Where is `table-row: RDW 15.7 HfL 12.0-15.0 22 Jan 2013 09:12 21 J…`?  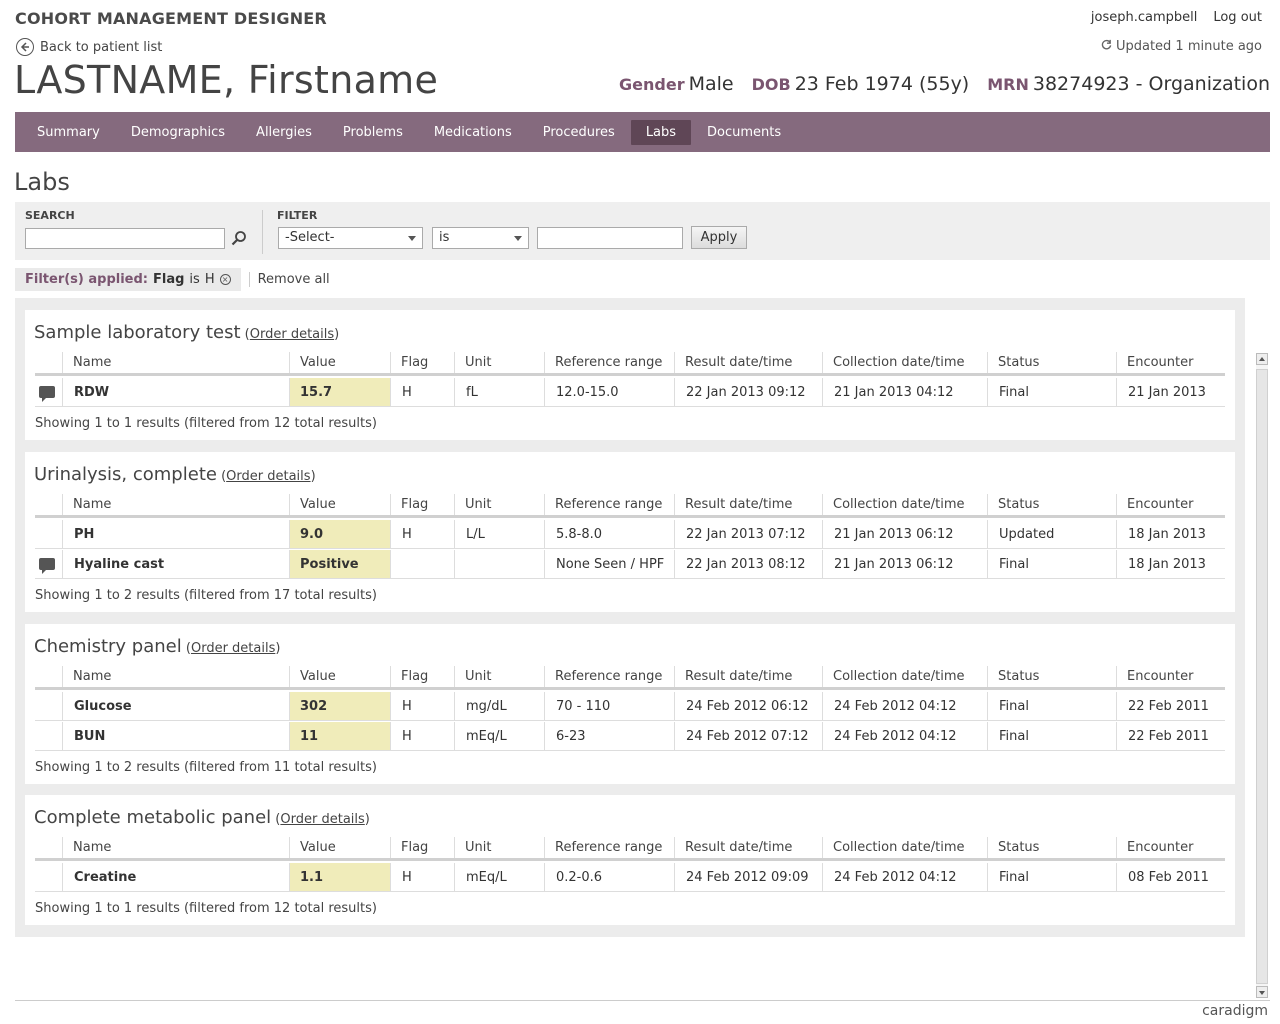 table-row: RDW 15.7 HfL 12.0-15.0 22 Jan 2013 09:12 21 J… is located at coordinates (630, 392).